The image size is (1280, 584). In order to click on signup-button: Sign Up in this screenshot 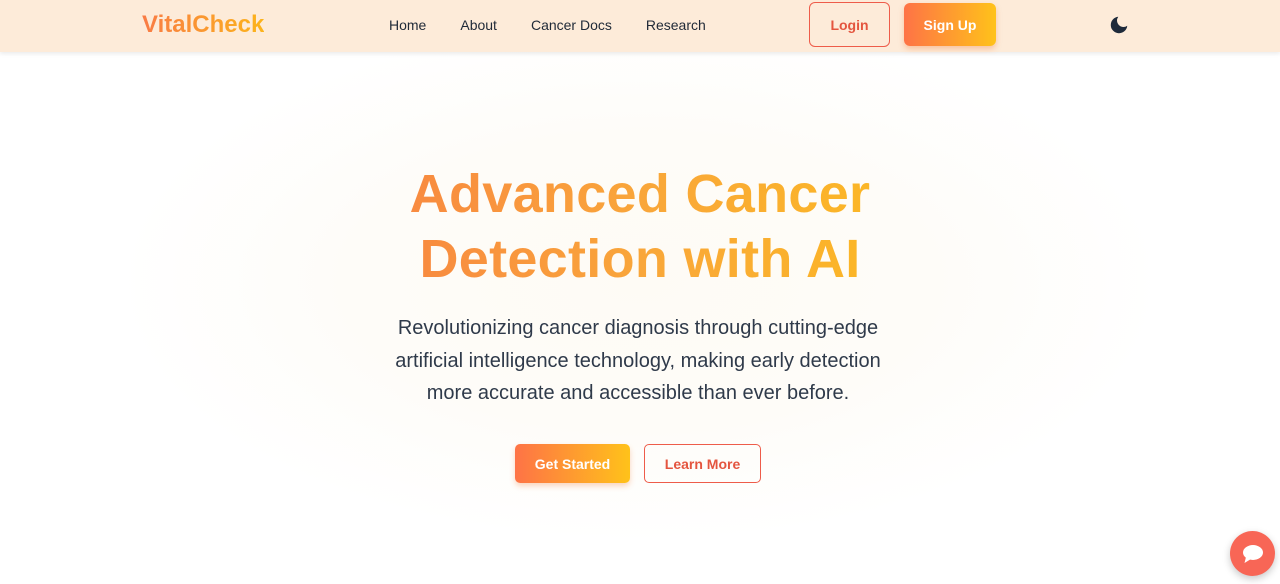, I will do `click(950, 24)`.